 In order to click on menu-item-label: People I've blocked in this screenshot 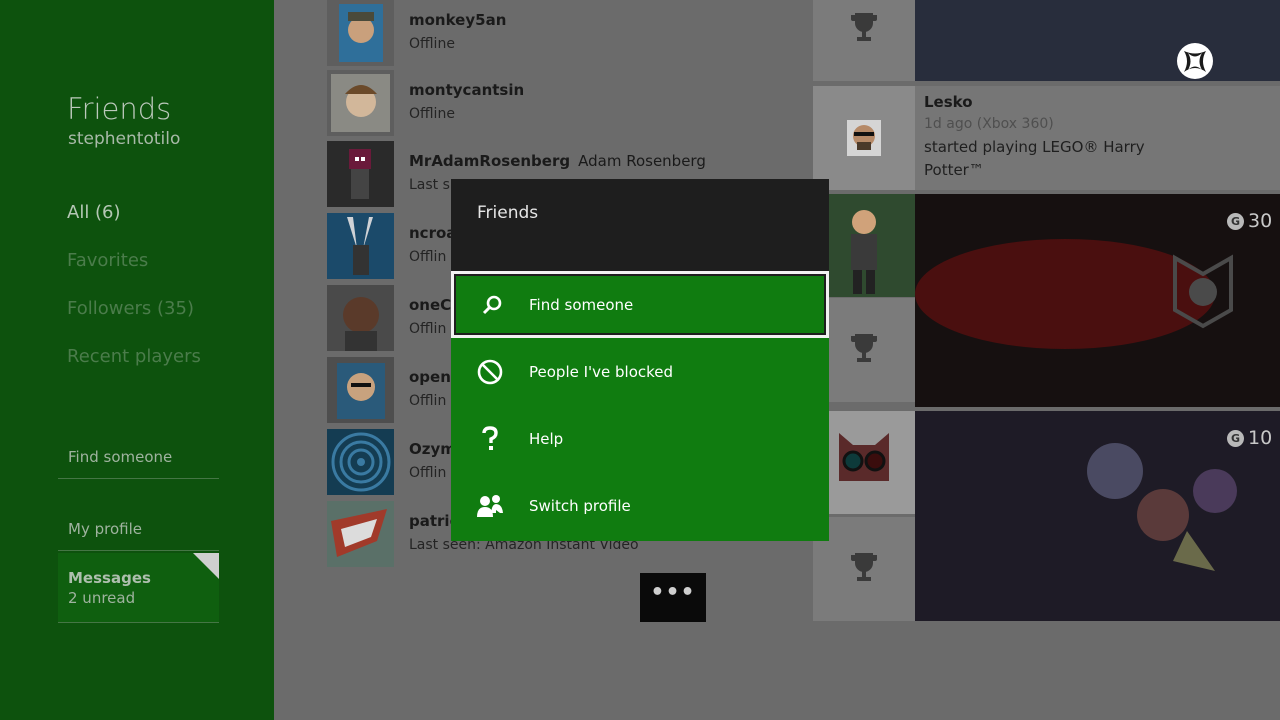, I will do `click(601, 371)`.